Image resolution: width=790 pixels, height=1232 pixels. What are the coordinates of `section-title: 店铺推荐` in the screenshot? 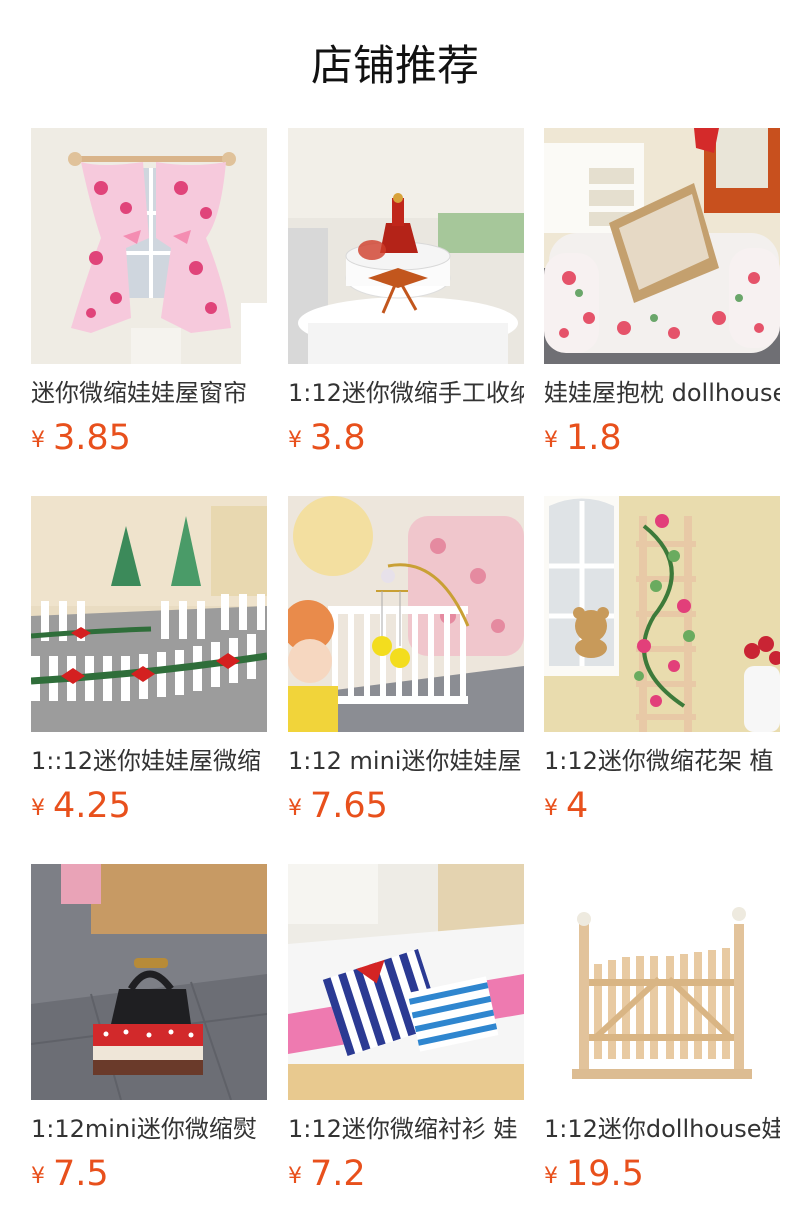 It's located at (394, 65).